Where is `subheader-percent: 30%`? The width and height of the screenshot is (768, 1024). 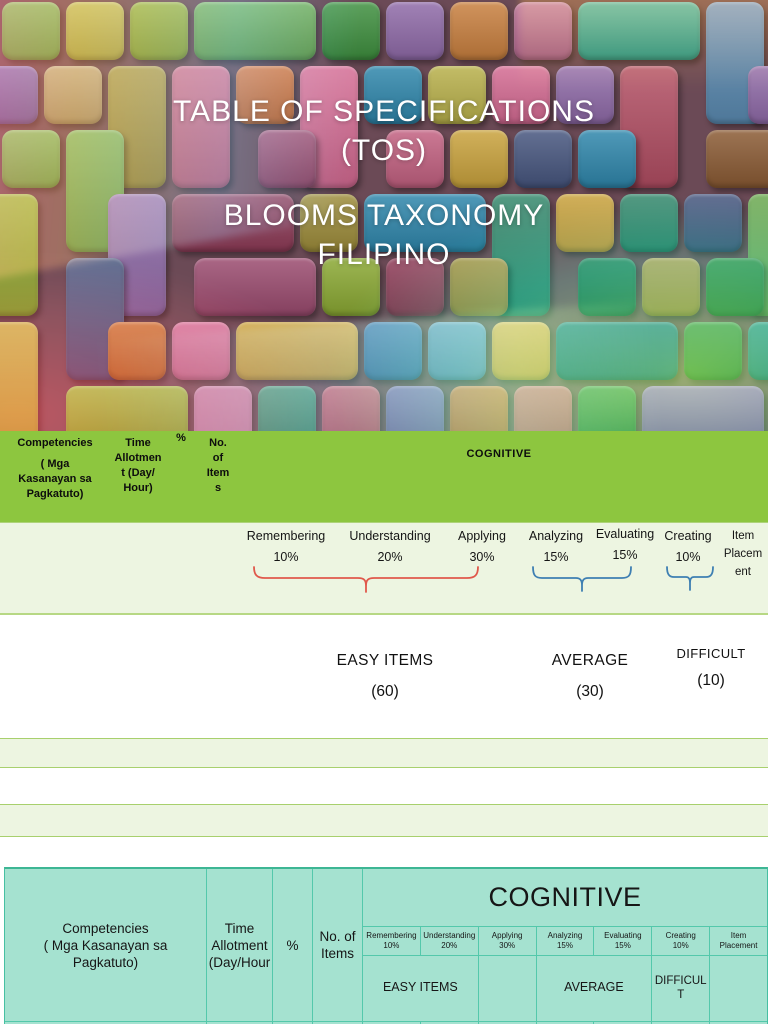
subheader-percent: 30% is located at coordinates (507, 945).